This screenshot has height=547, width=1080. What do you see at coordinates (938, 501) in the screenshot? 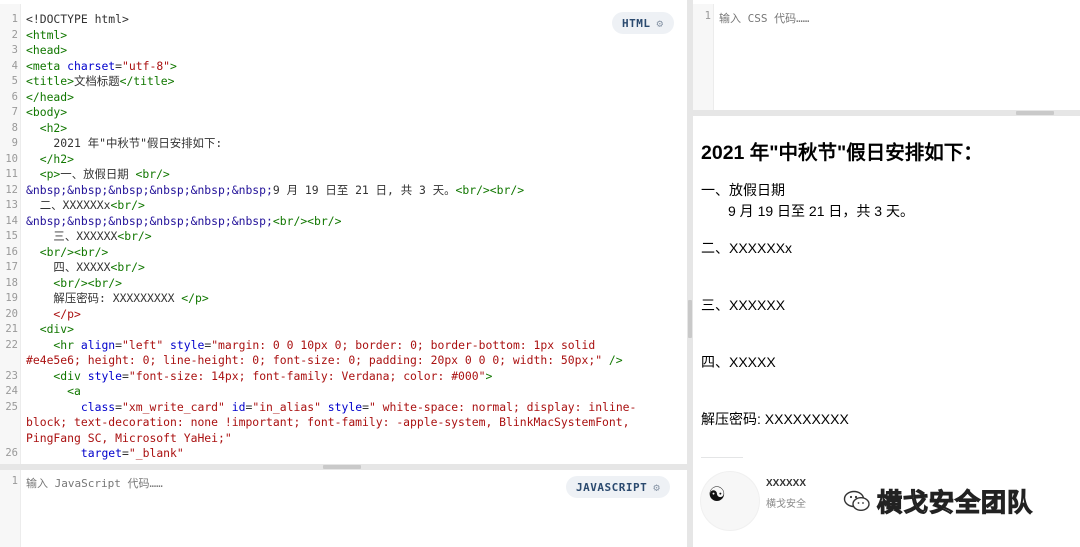
I see `watermark: 横戈安全团队` at bounding box center [938, 501].